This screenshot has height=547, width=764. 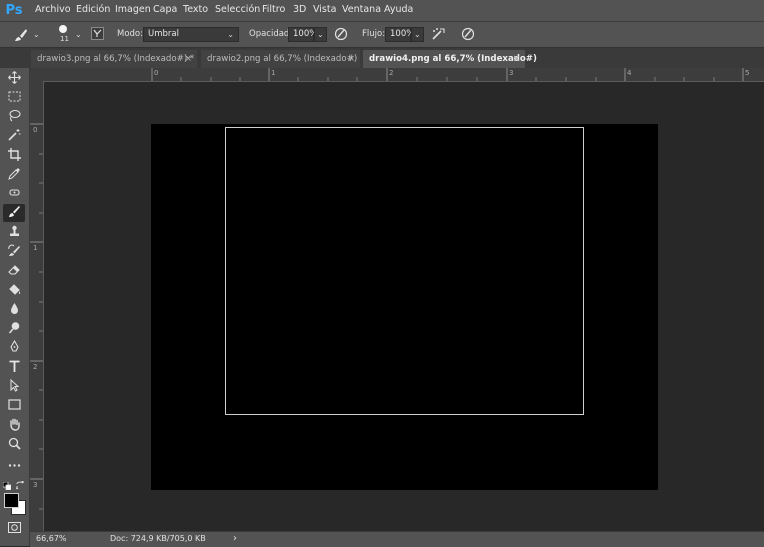 What do you see at coordinates (14, 329) in the screenshot?
I see `dodge-tool` at bounding box center [14, 329].